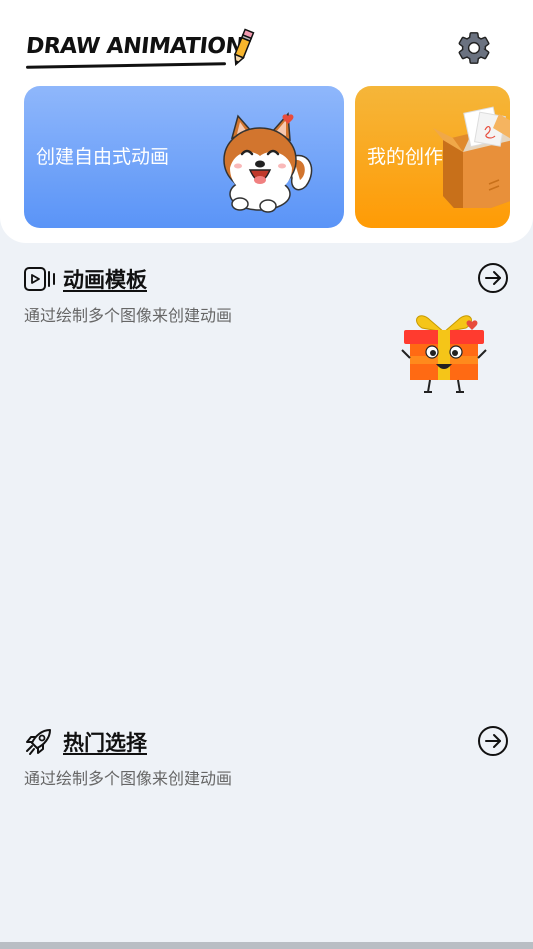  I want to click on pencil-icon, so click(244, 47).